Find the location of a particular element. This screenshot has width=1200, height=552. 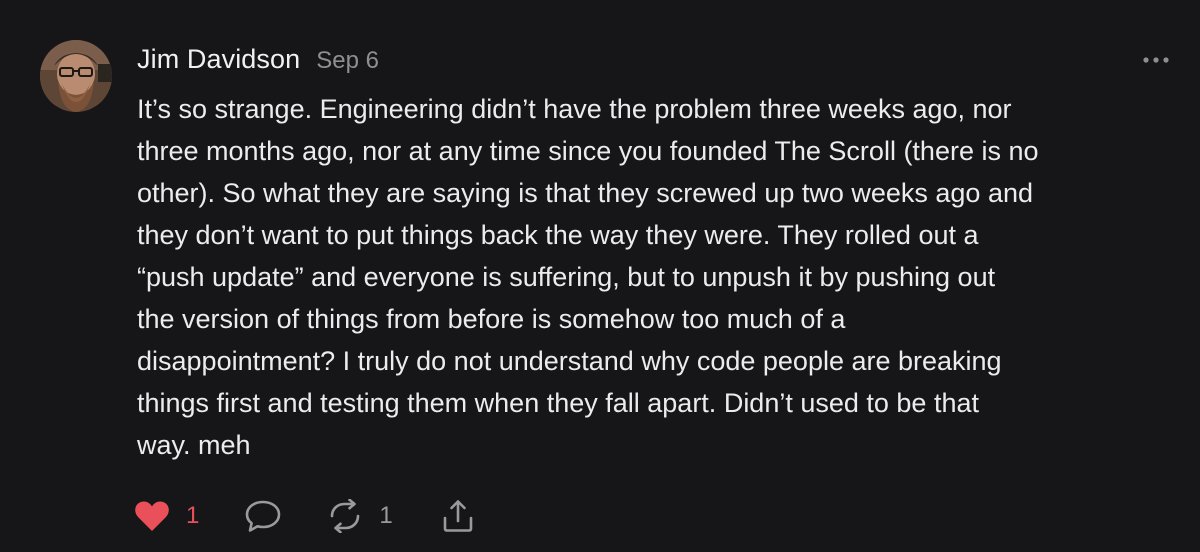

more-options-button is located at coordinates (1156, 60).